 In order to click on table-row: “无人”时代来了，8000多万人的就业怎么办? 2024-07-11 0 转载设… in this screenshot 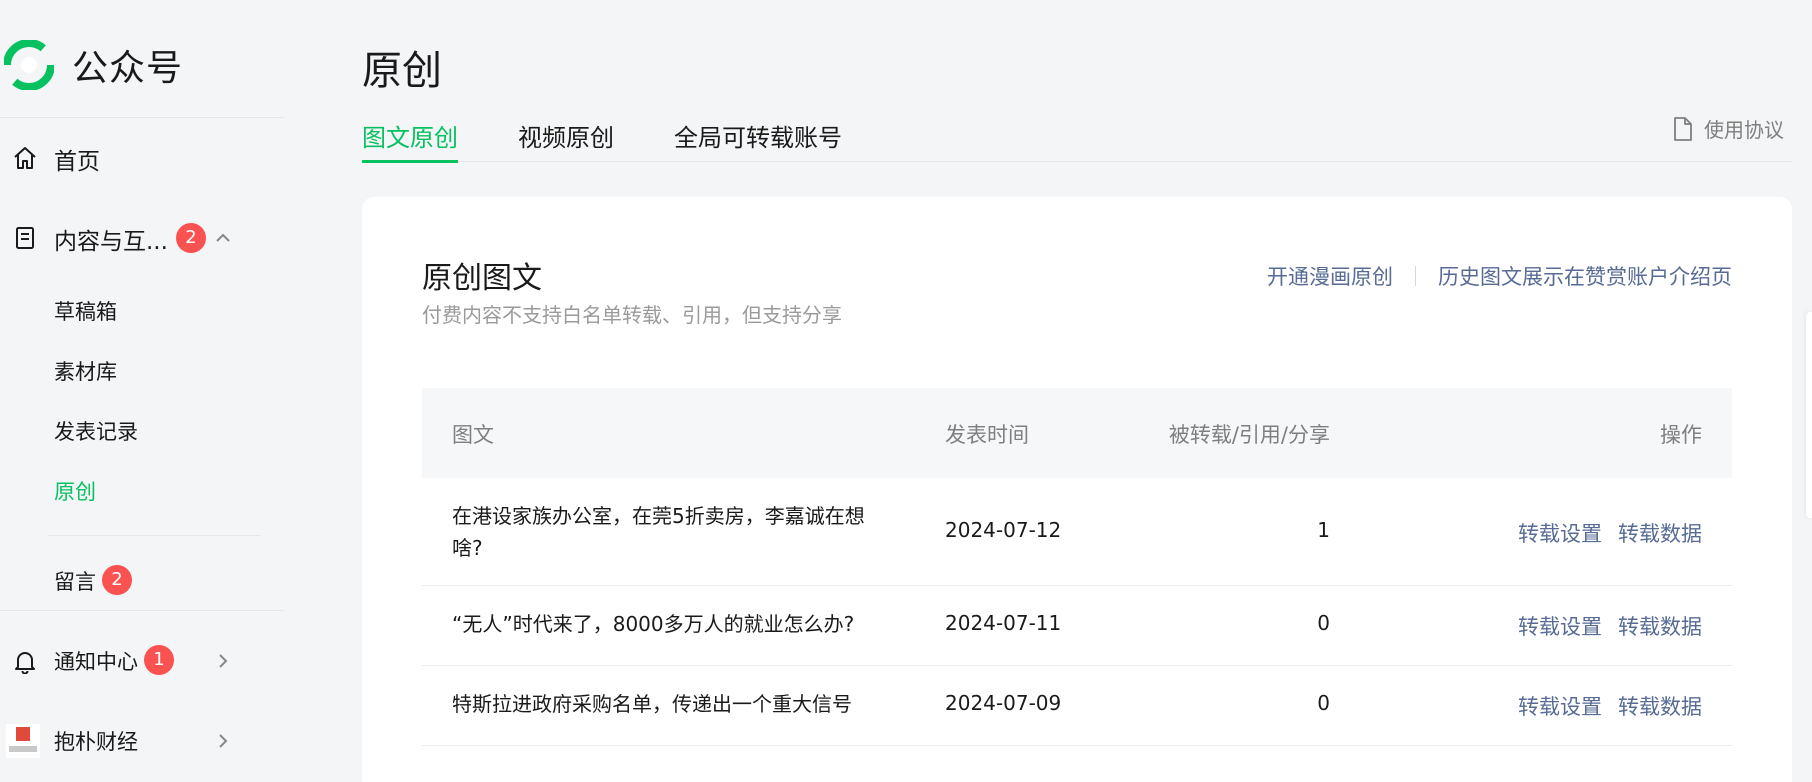, I will do `click(1077, 626)`.